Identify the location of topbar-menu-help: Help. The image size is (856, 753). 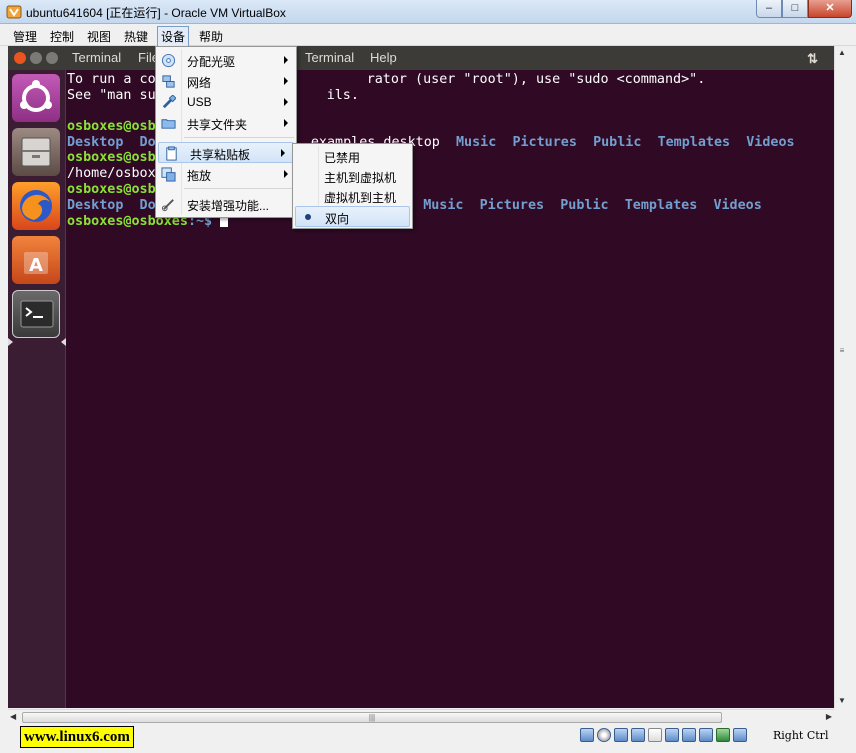
(383, 57).